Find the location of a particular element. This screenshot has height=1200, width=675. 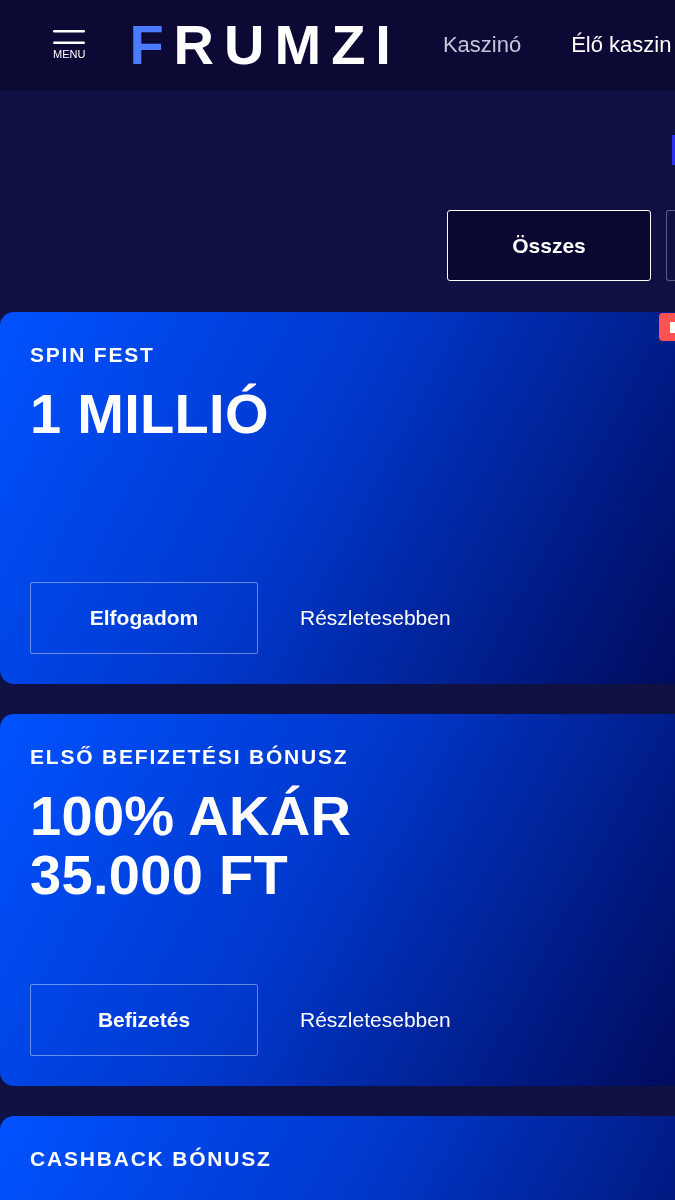

card-headline: 100% AKÁR 35.000 FT is located at coordinates (191, 845).